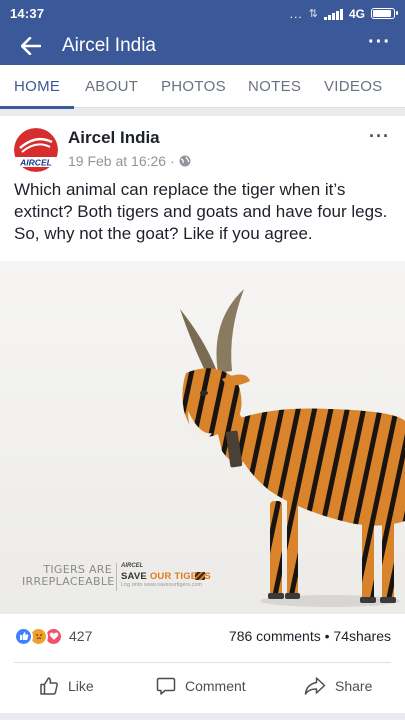 This screenshot has width=405, height=720. What do you see at coordinates (116, 577) in the screenshot?
I see `ad-divider` at bounding box center [116, 577].